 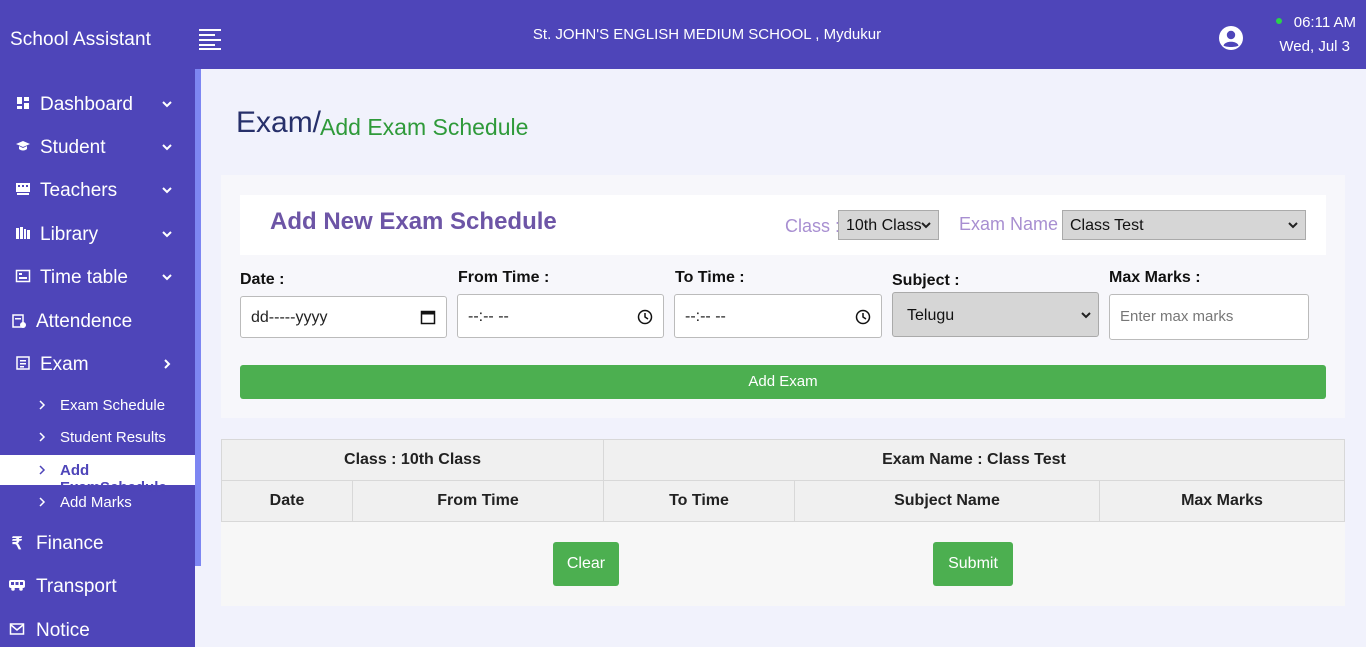 I want to click on submenu-item-label: Add Marks, so click(x=96, y=502).